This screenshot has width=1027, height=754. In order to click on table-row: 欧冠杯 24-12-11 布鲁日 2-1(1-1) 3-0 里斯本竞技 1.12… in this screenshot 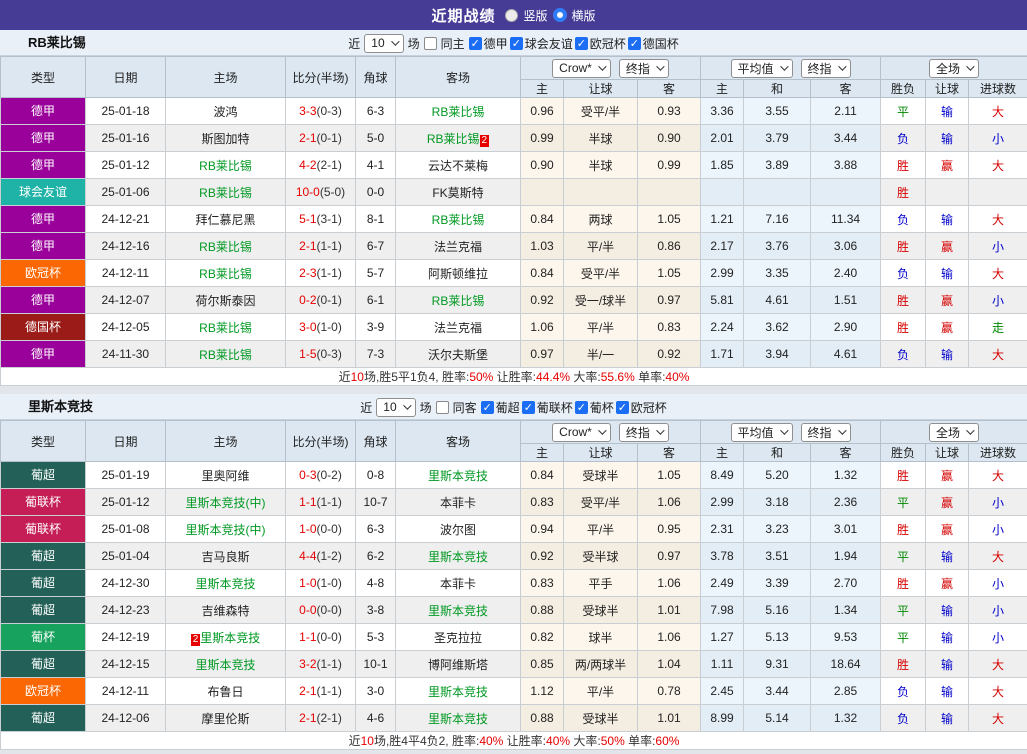, I will do `click(514, 691)`.